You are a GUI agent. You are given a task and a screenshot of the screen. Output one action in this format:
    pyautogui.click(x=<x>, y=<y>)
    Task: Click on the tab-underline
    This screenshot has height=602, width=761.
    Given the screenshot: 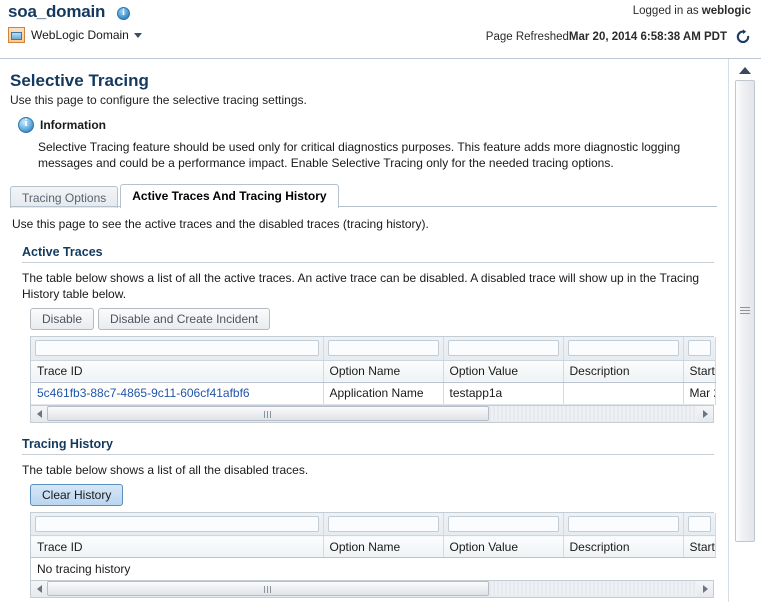 What is the action you would take?
    pyautogui.click(x=363, y=206)
    